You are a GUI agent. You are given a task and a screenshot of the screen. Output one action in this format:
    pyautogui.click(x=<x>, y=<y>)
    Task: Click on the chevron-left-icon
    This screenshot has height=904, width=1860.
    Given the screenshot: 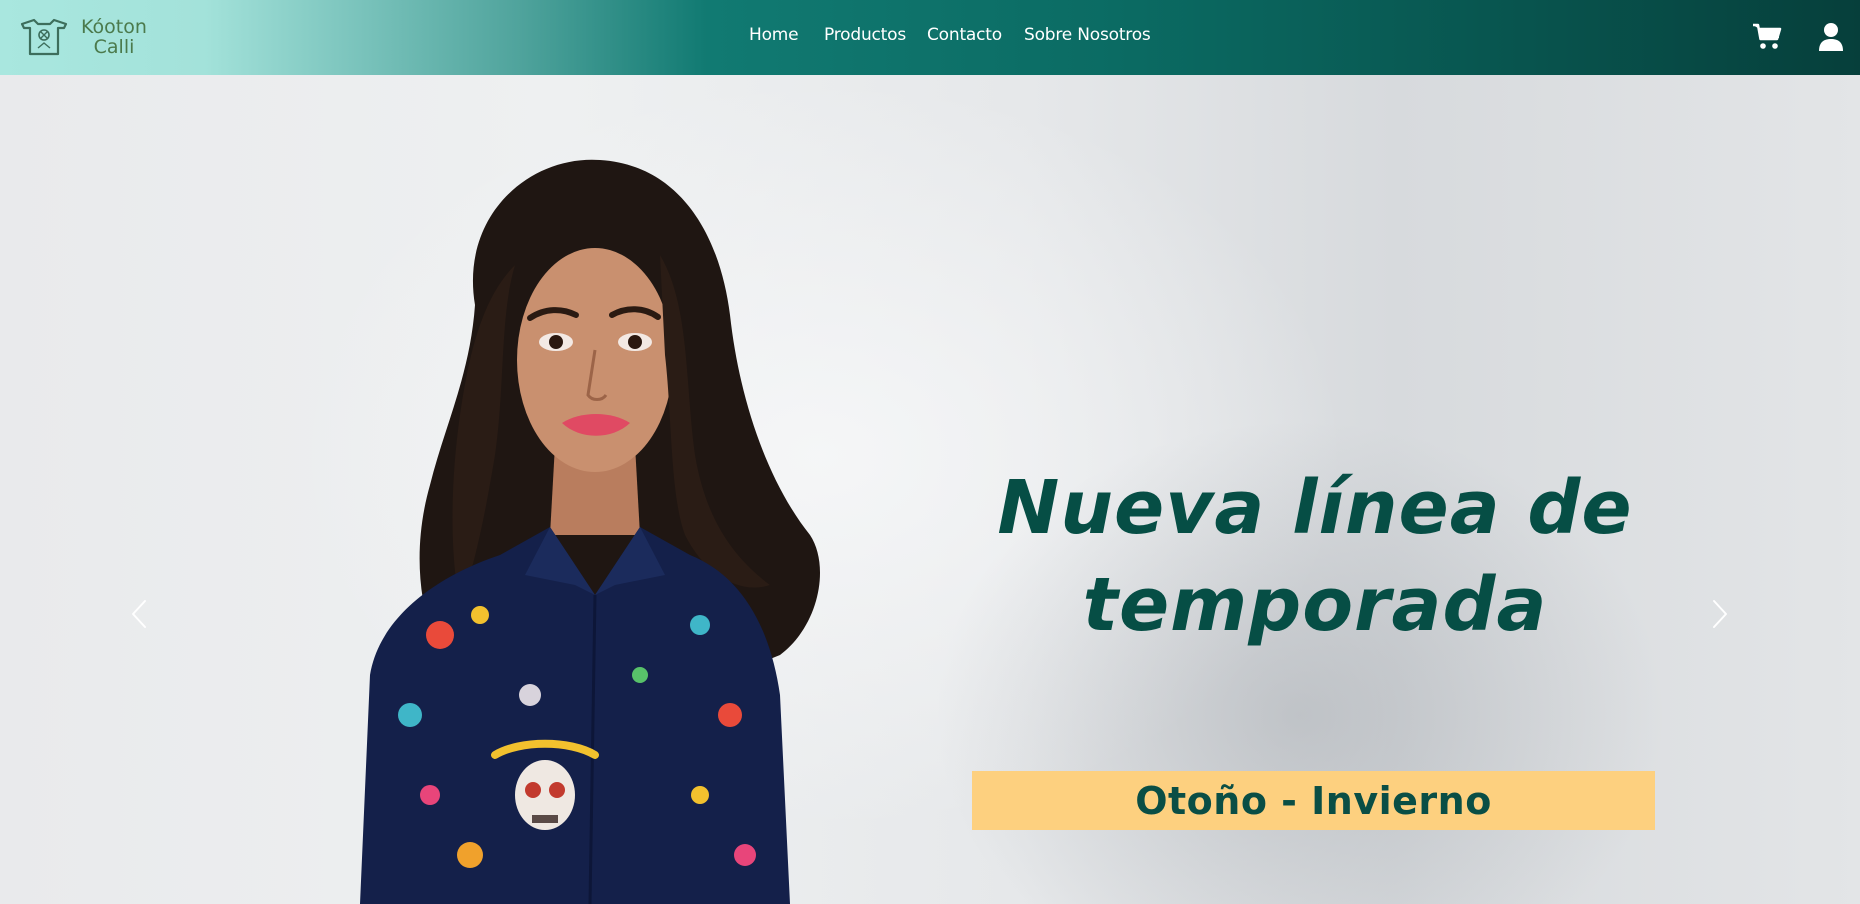 What is the action you would take?
    pyautogui.click(x=139, y=614)
    